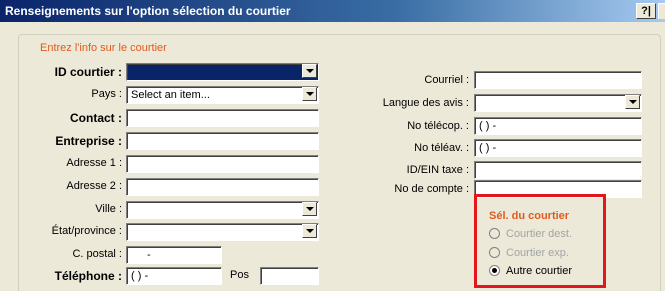 This screenshot has width=665, height=291. What do you see at coordinates (222, 232) in the screenshot?
I see `etat-combo` at bounding box center [222, 232].